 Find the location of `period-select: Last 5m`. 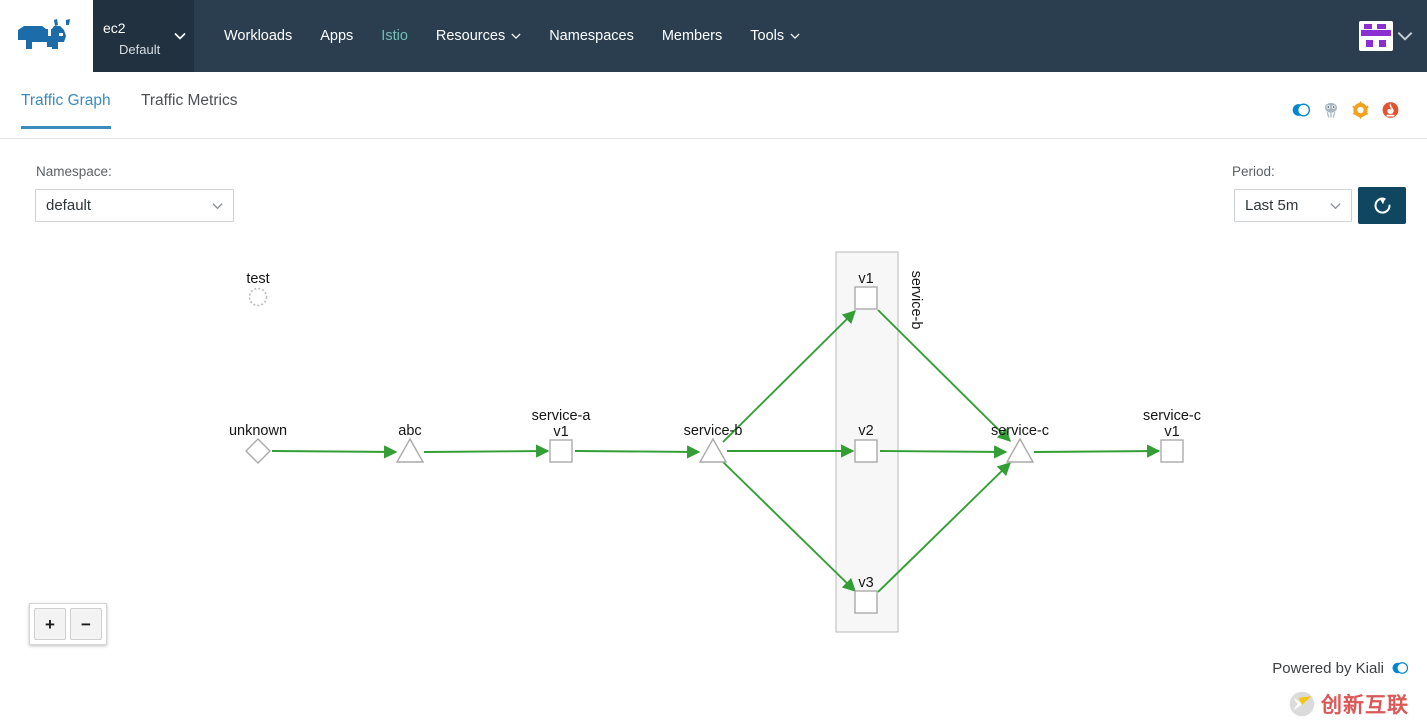

period-select: Last 5m is located at coordinates (1293, 205).